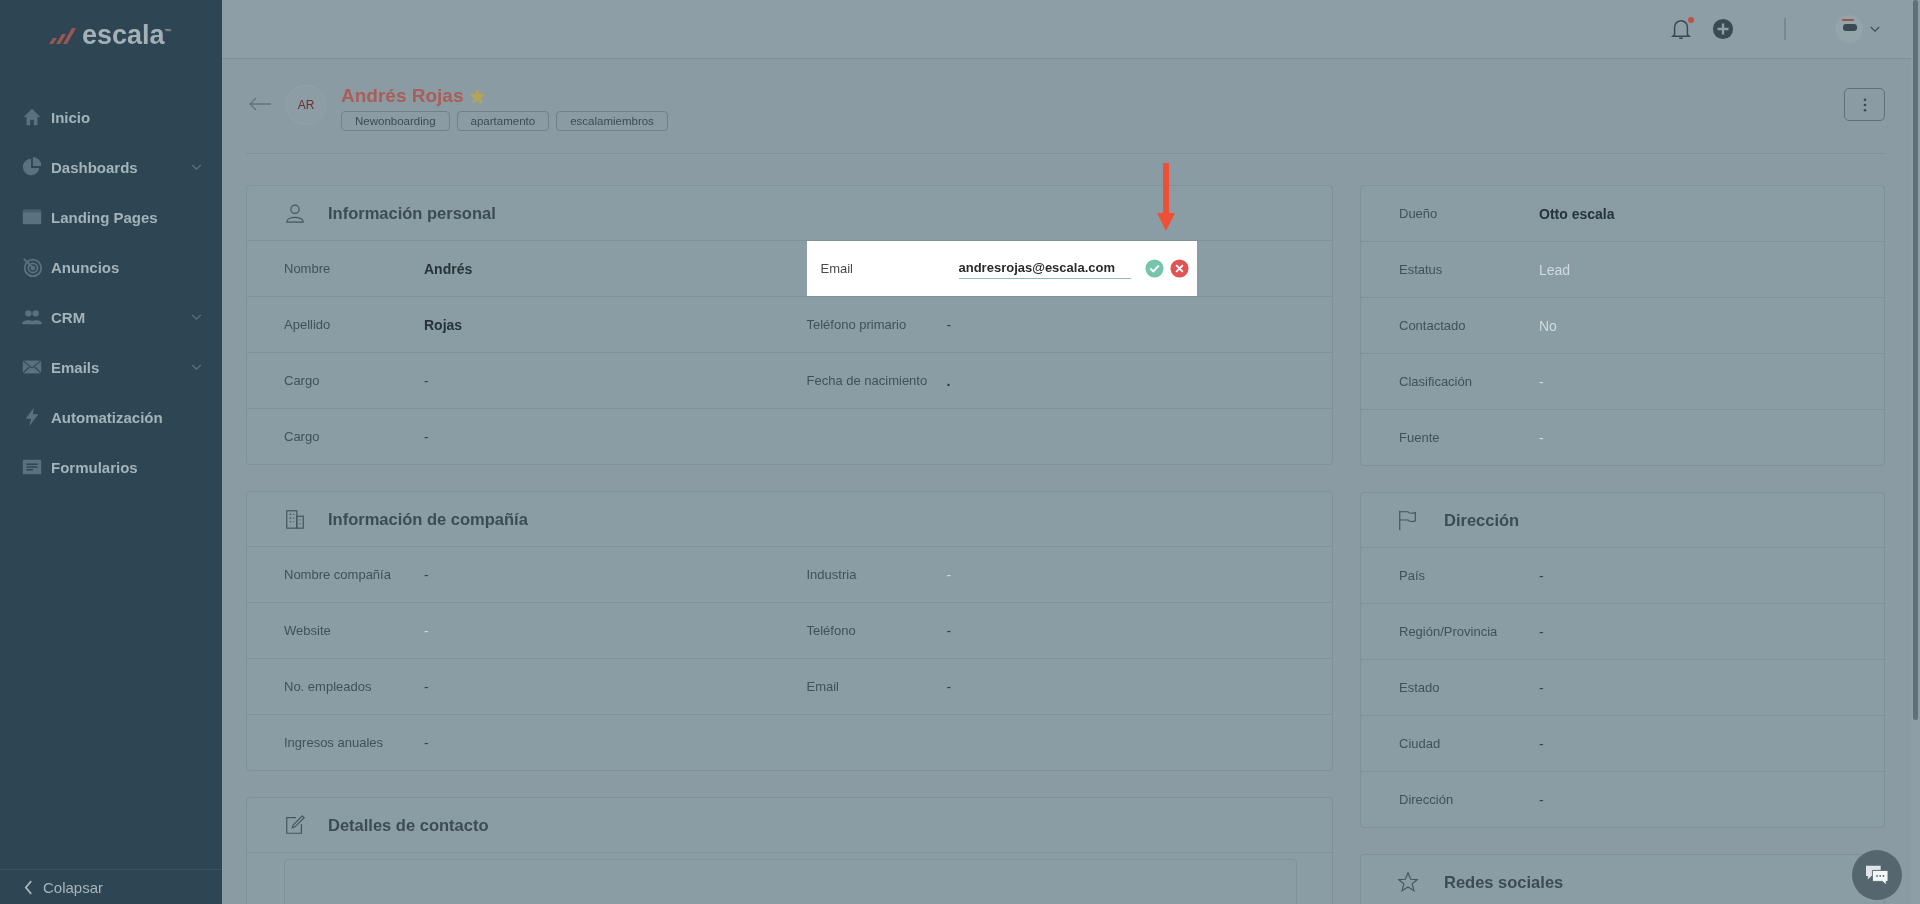  I want to click on field-label: Ciudad, so click(1420, 743).